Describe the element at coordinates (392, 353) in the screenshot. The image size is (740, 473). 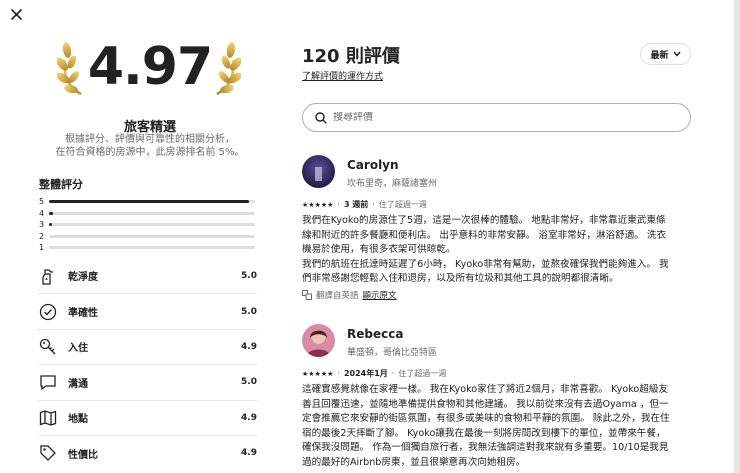
I see `reviewer-location: 華盛頓，哥倫比亞特區` at that location.